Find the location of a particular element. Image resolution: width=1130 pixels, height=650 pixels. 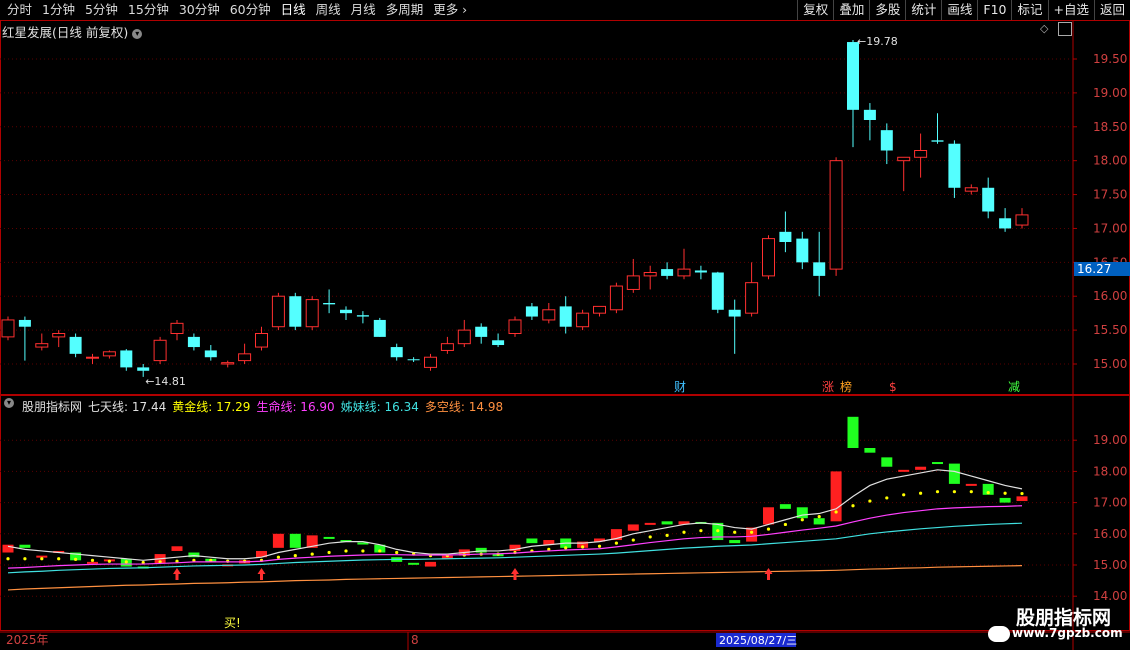

current-price-label: 16.27 is located at coordinates (1094, 269).